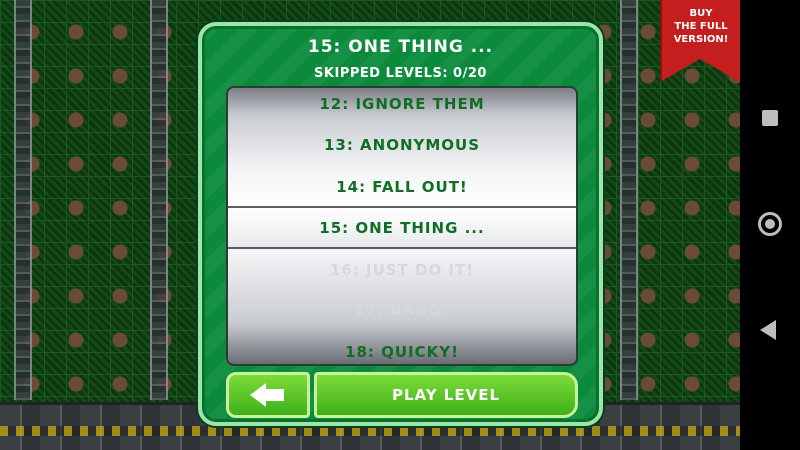 The height and width of the screenshot is (450, 800). What do you see at coordinates (402, 348) in the screenshot?
I see `level-item-18: 18: QUICKY!` at bounding box center [402, 348].